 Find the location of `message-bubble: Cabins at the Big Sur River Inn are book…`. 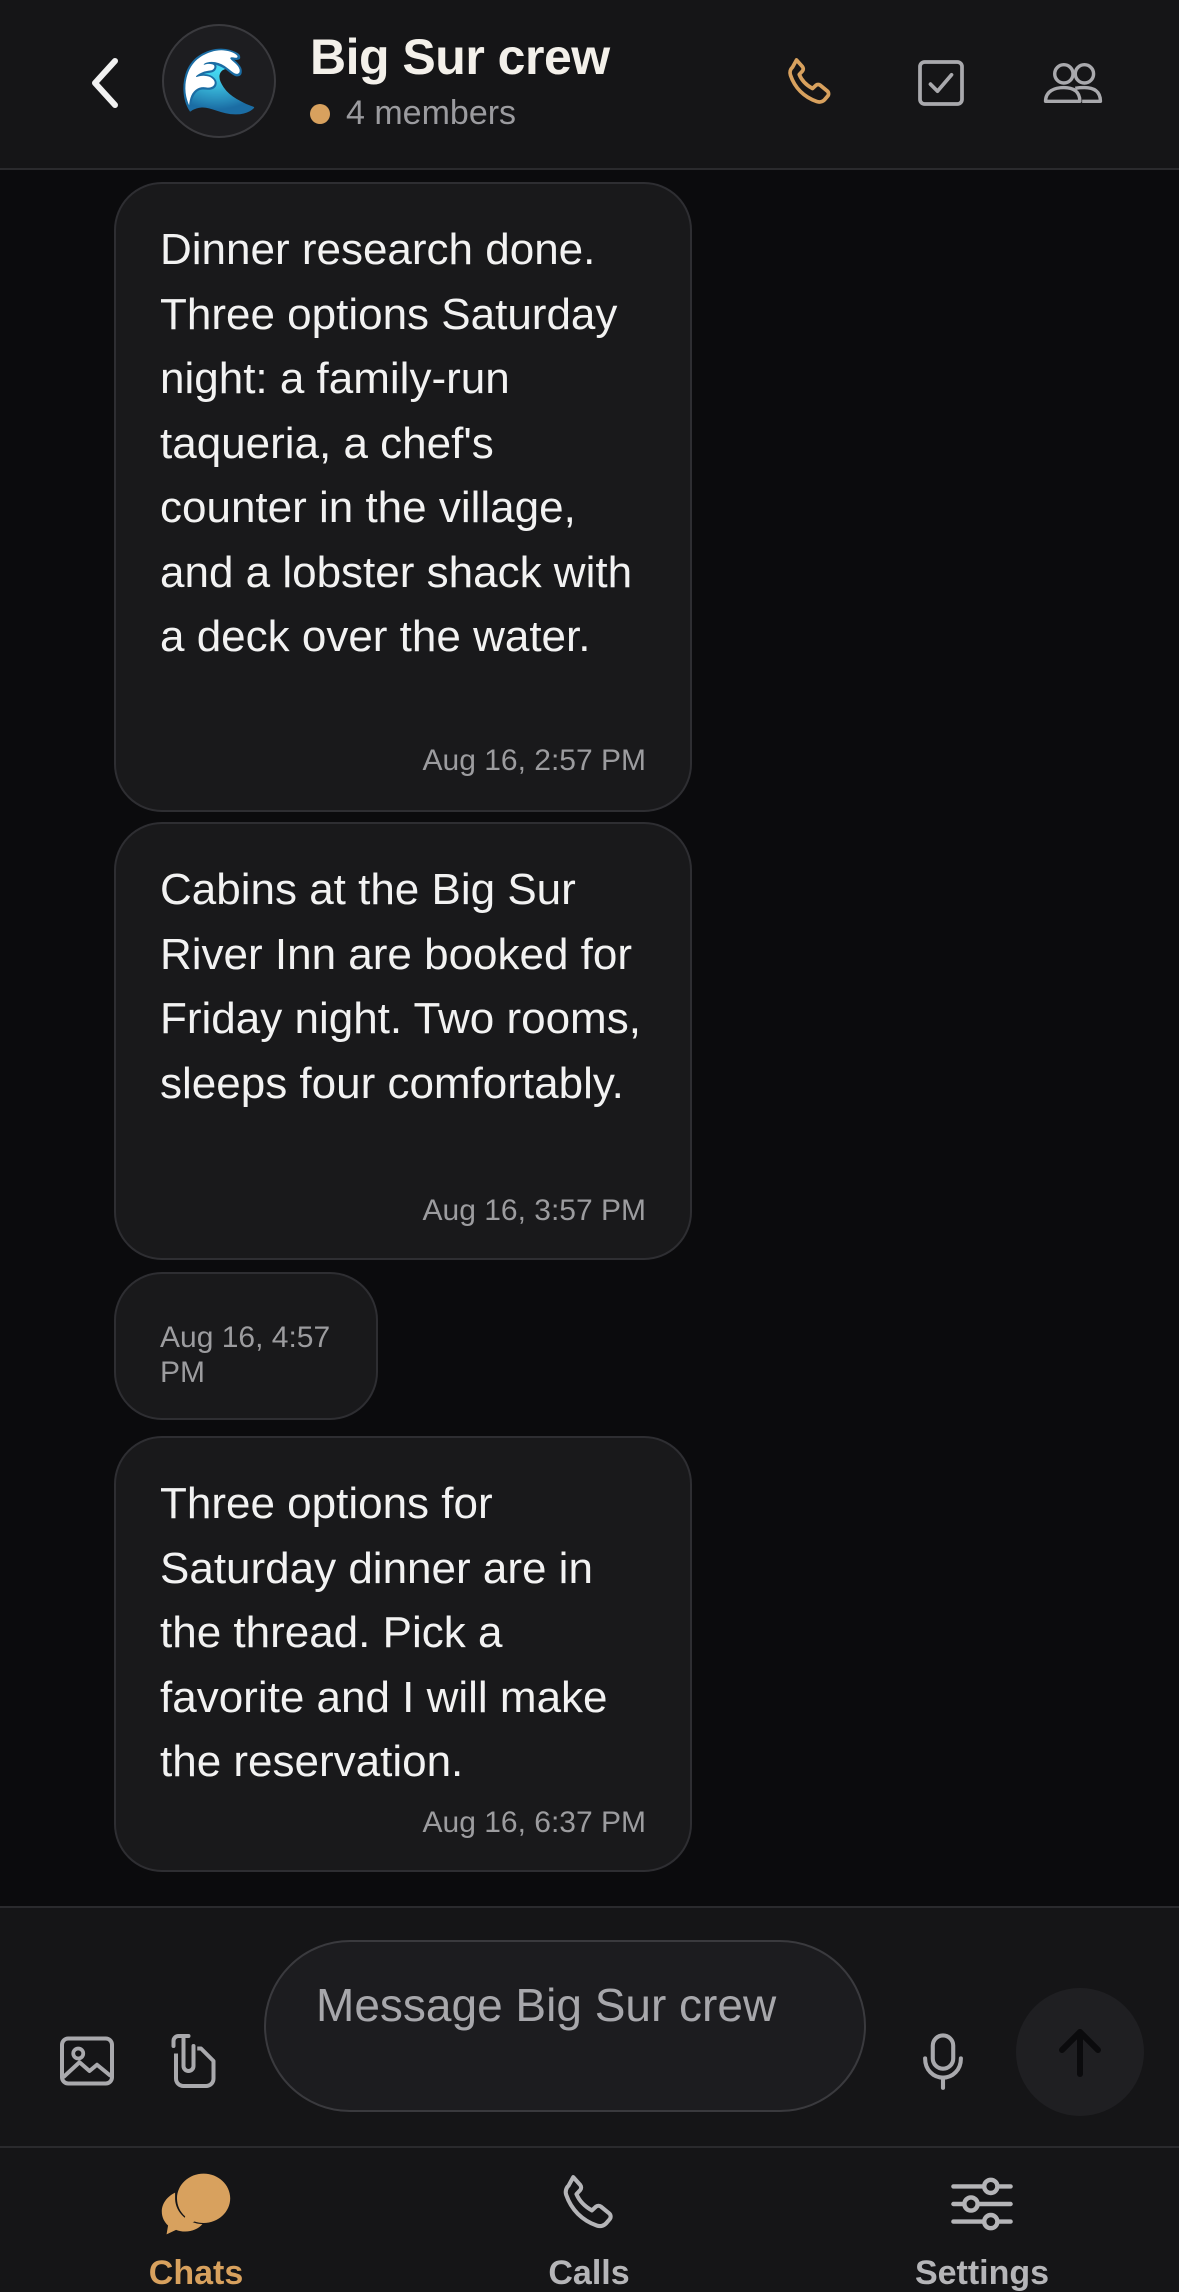

message-bubble: Cabins at the Big Sur River Inn are book… is located at coordinates (403, 1041).